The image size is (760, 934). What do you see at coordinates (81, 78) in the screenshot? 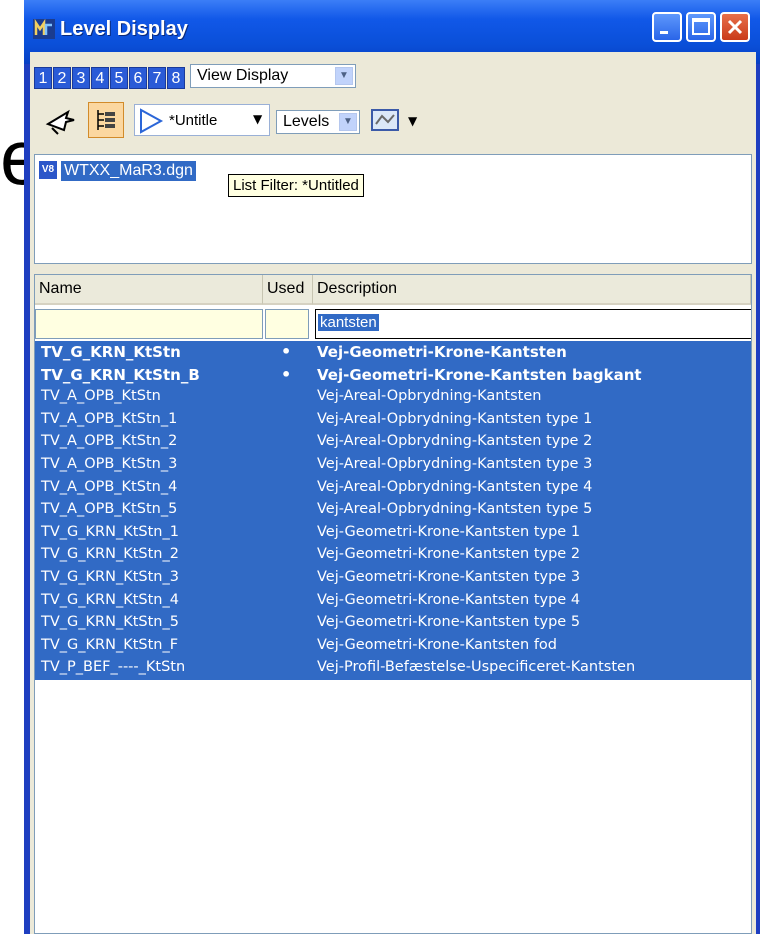
I see `view-3-button: 3` at bounding box center [81, 78].